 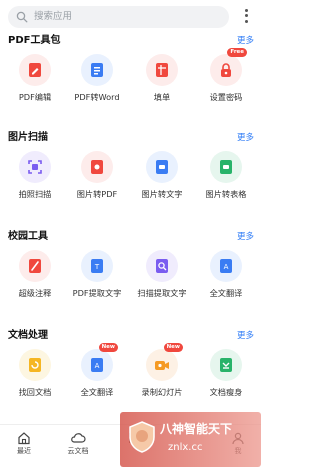 I want to click on fill-form-icon, so click(x=162, y=70).